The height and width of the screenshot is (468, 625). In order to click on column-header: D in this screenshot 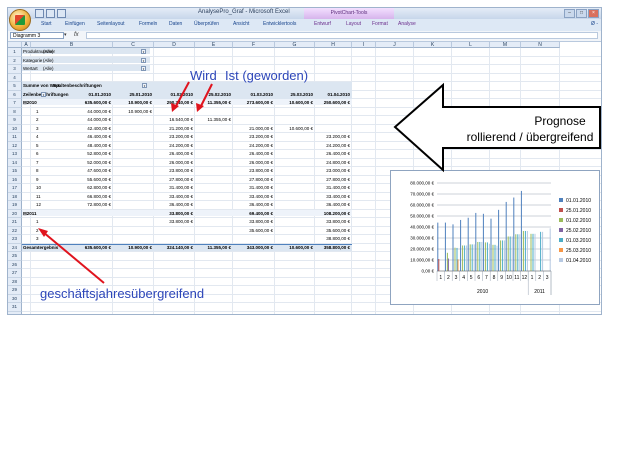, I will do `click(174, 45)`.